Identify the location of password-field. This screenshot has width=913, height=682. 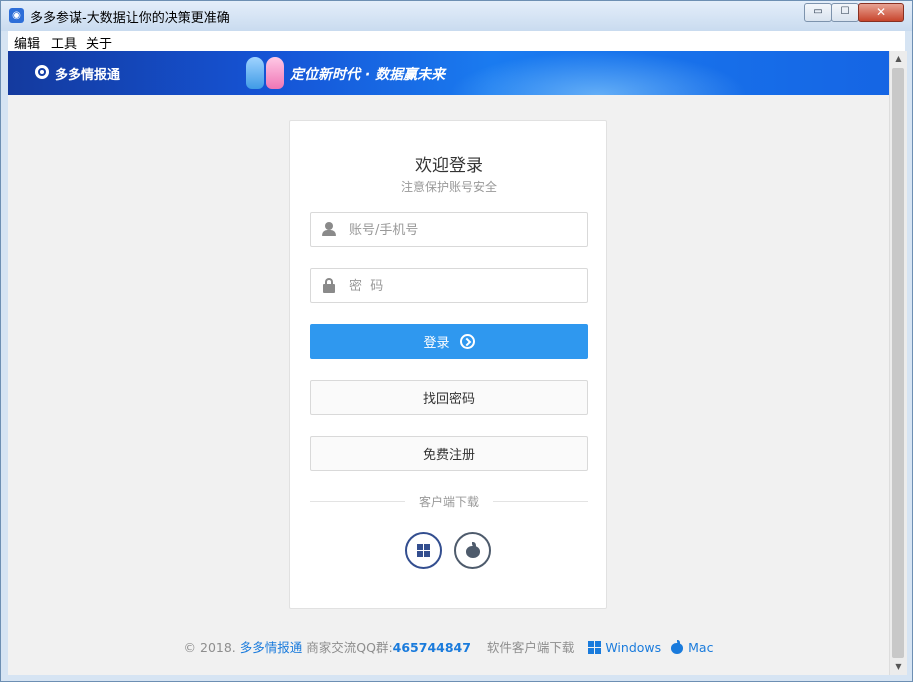
(449, 285).